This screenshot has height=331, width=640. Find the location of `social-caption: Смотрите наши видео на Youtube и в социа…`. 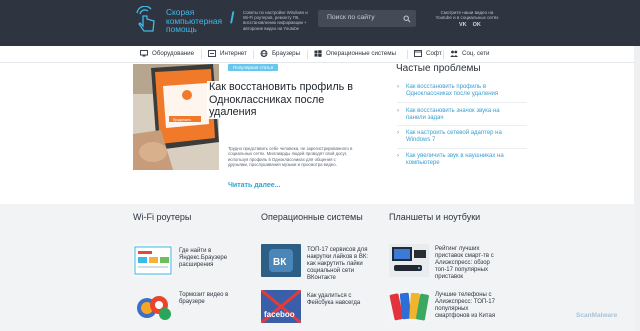

social-caption: Смотрите наши видео на Youtube и в социа… is located at coordinates (467, 15).